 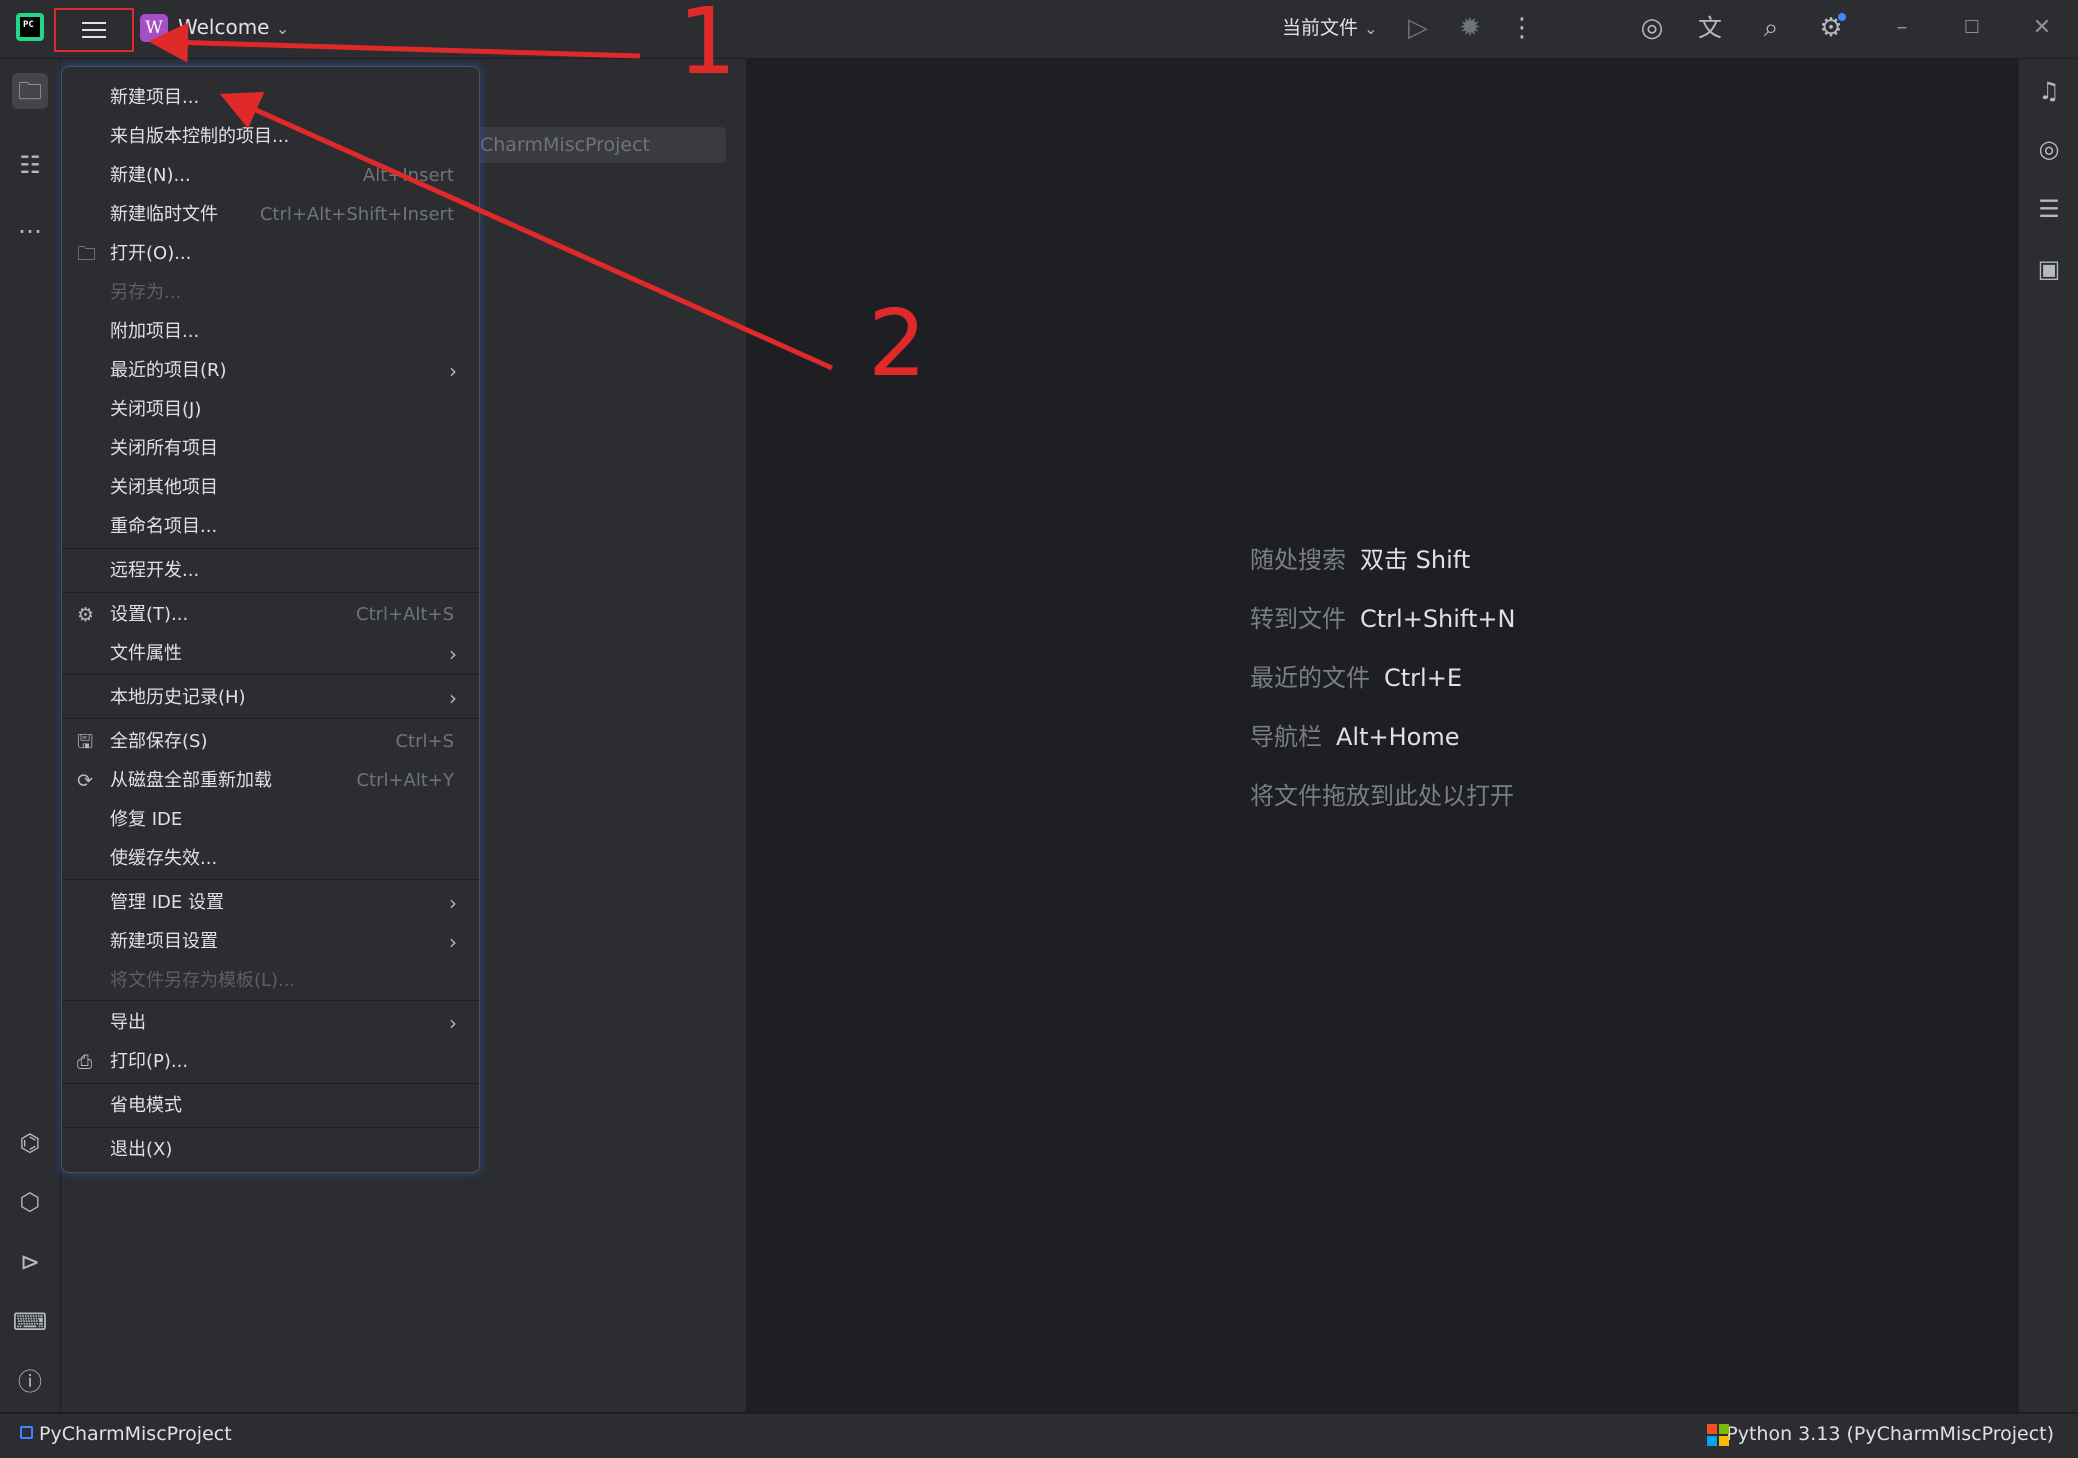 What do you see at coordinates (707, 47) in the screenshot?
I see `annotation-number-1: 1` at bounding box center [707, 47].